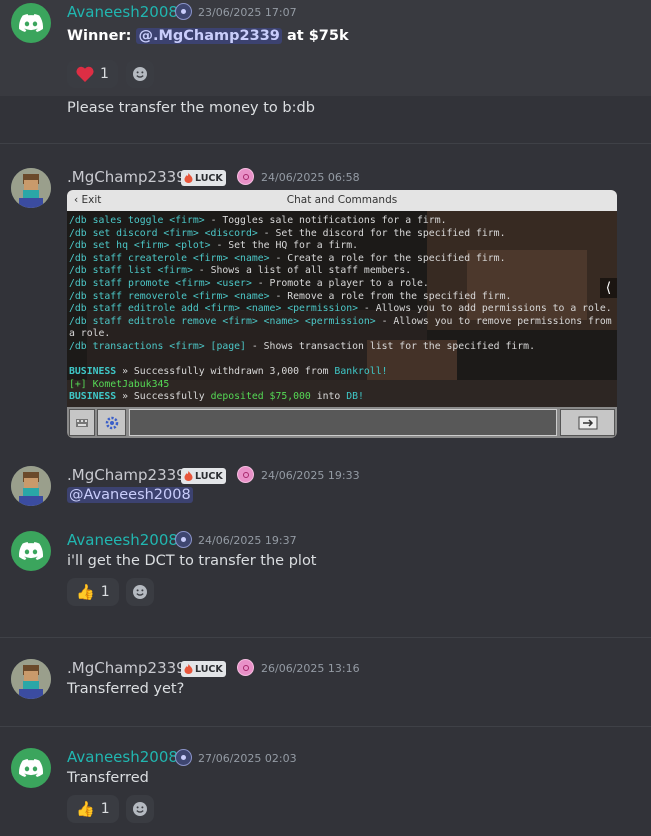 This screenshot has width=651, height=836. What do you see at coordinates (342, 200) in the screenshot?
I see `chat-title: Chat and Commands` at bounding box center [342, 200].